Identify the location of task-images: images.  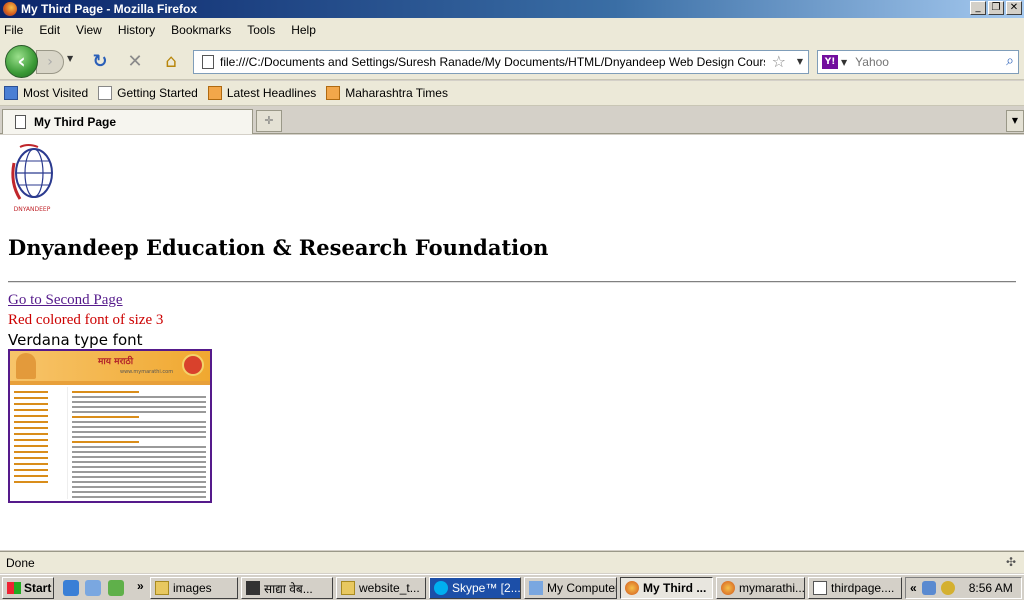
(194, 588).